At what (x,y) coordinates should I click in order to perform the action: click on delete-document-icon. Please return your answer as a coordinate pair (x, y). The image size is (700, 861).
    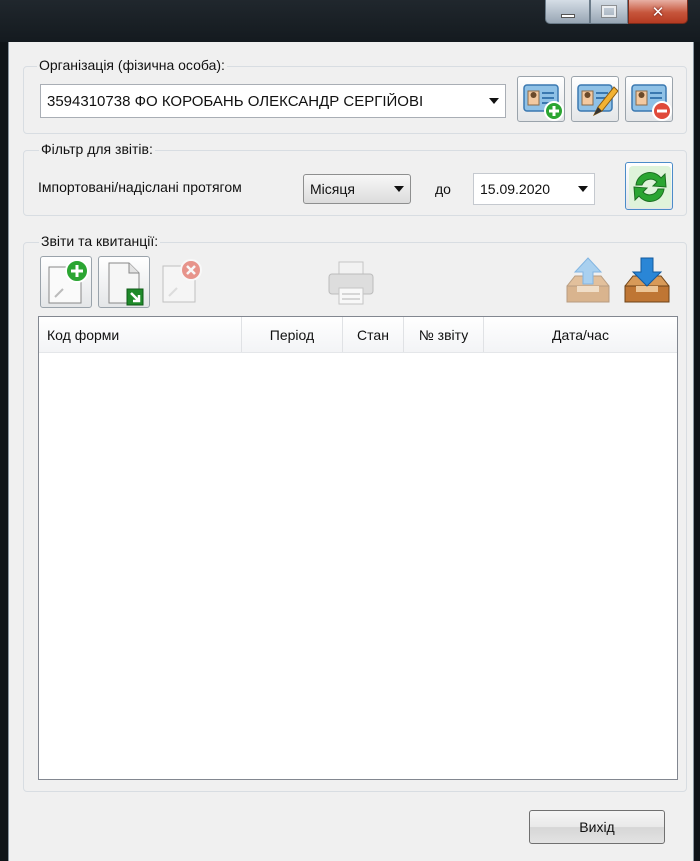
    Looking at the image, I should click on (182, 281).